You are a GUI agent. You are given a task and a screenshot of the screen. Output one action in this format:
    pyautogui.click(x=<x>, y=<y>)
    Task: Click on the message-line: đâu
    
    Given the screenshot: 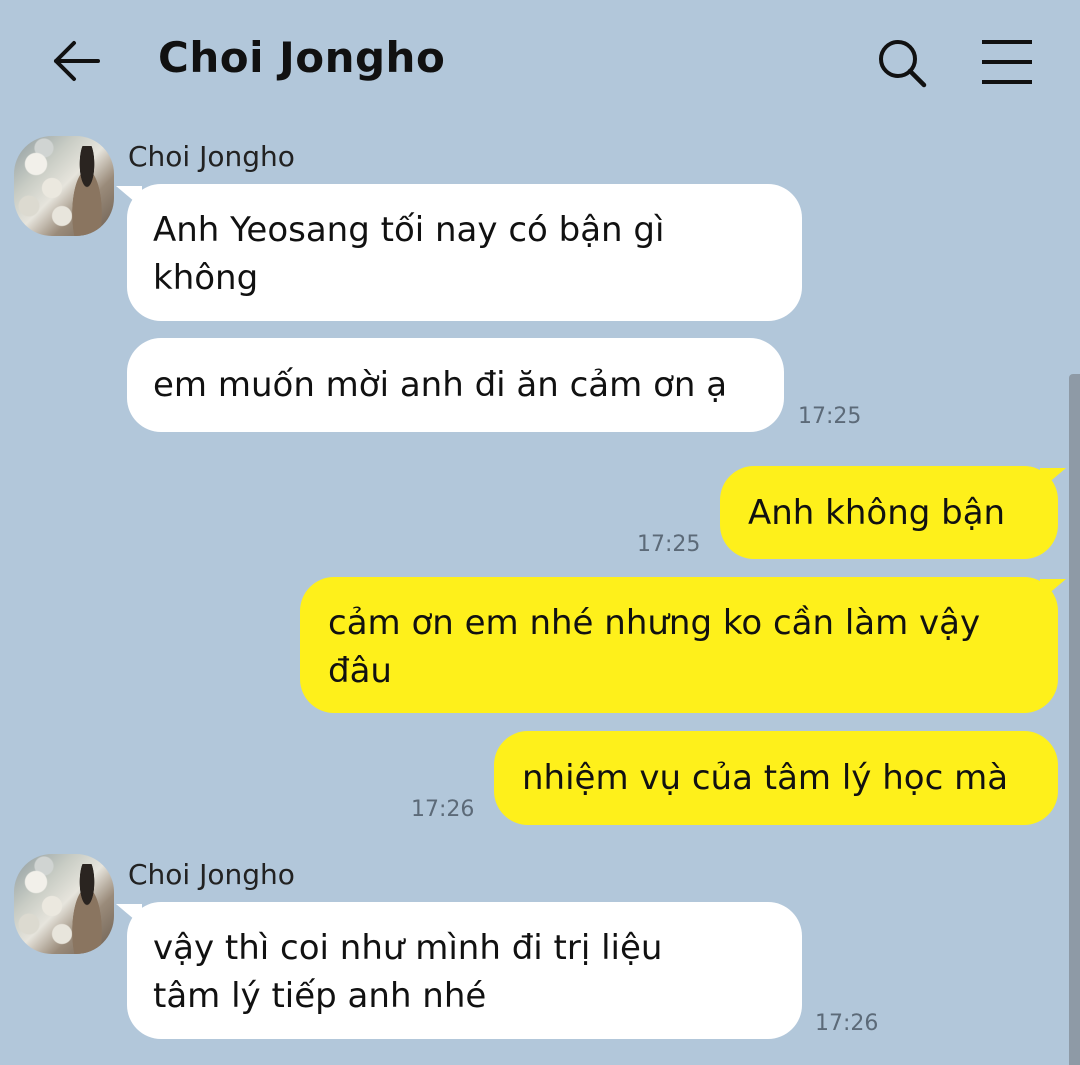 What is the action you would take?
    pyautogui.click(x=360, y=671)
    